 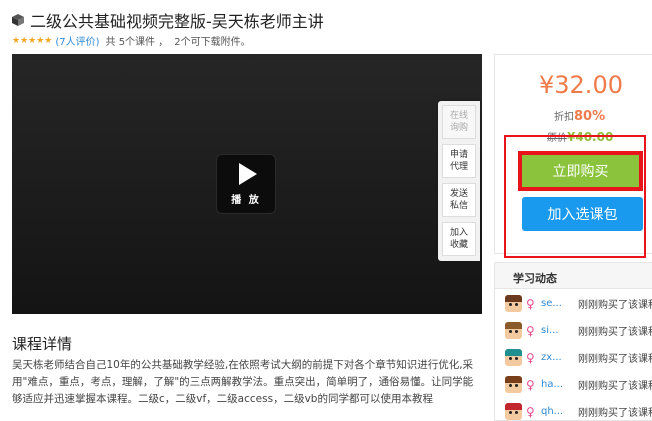 What do you see at coordinates (459, 239) in the screenshot?
I see `add-favorite-button: 加入收藏` at bounding box center [459, 239].